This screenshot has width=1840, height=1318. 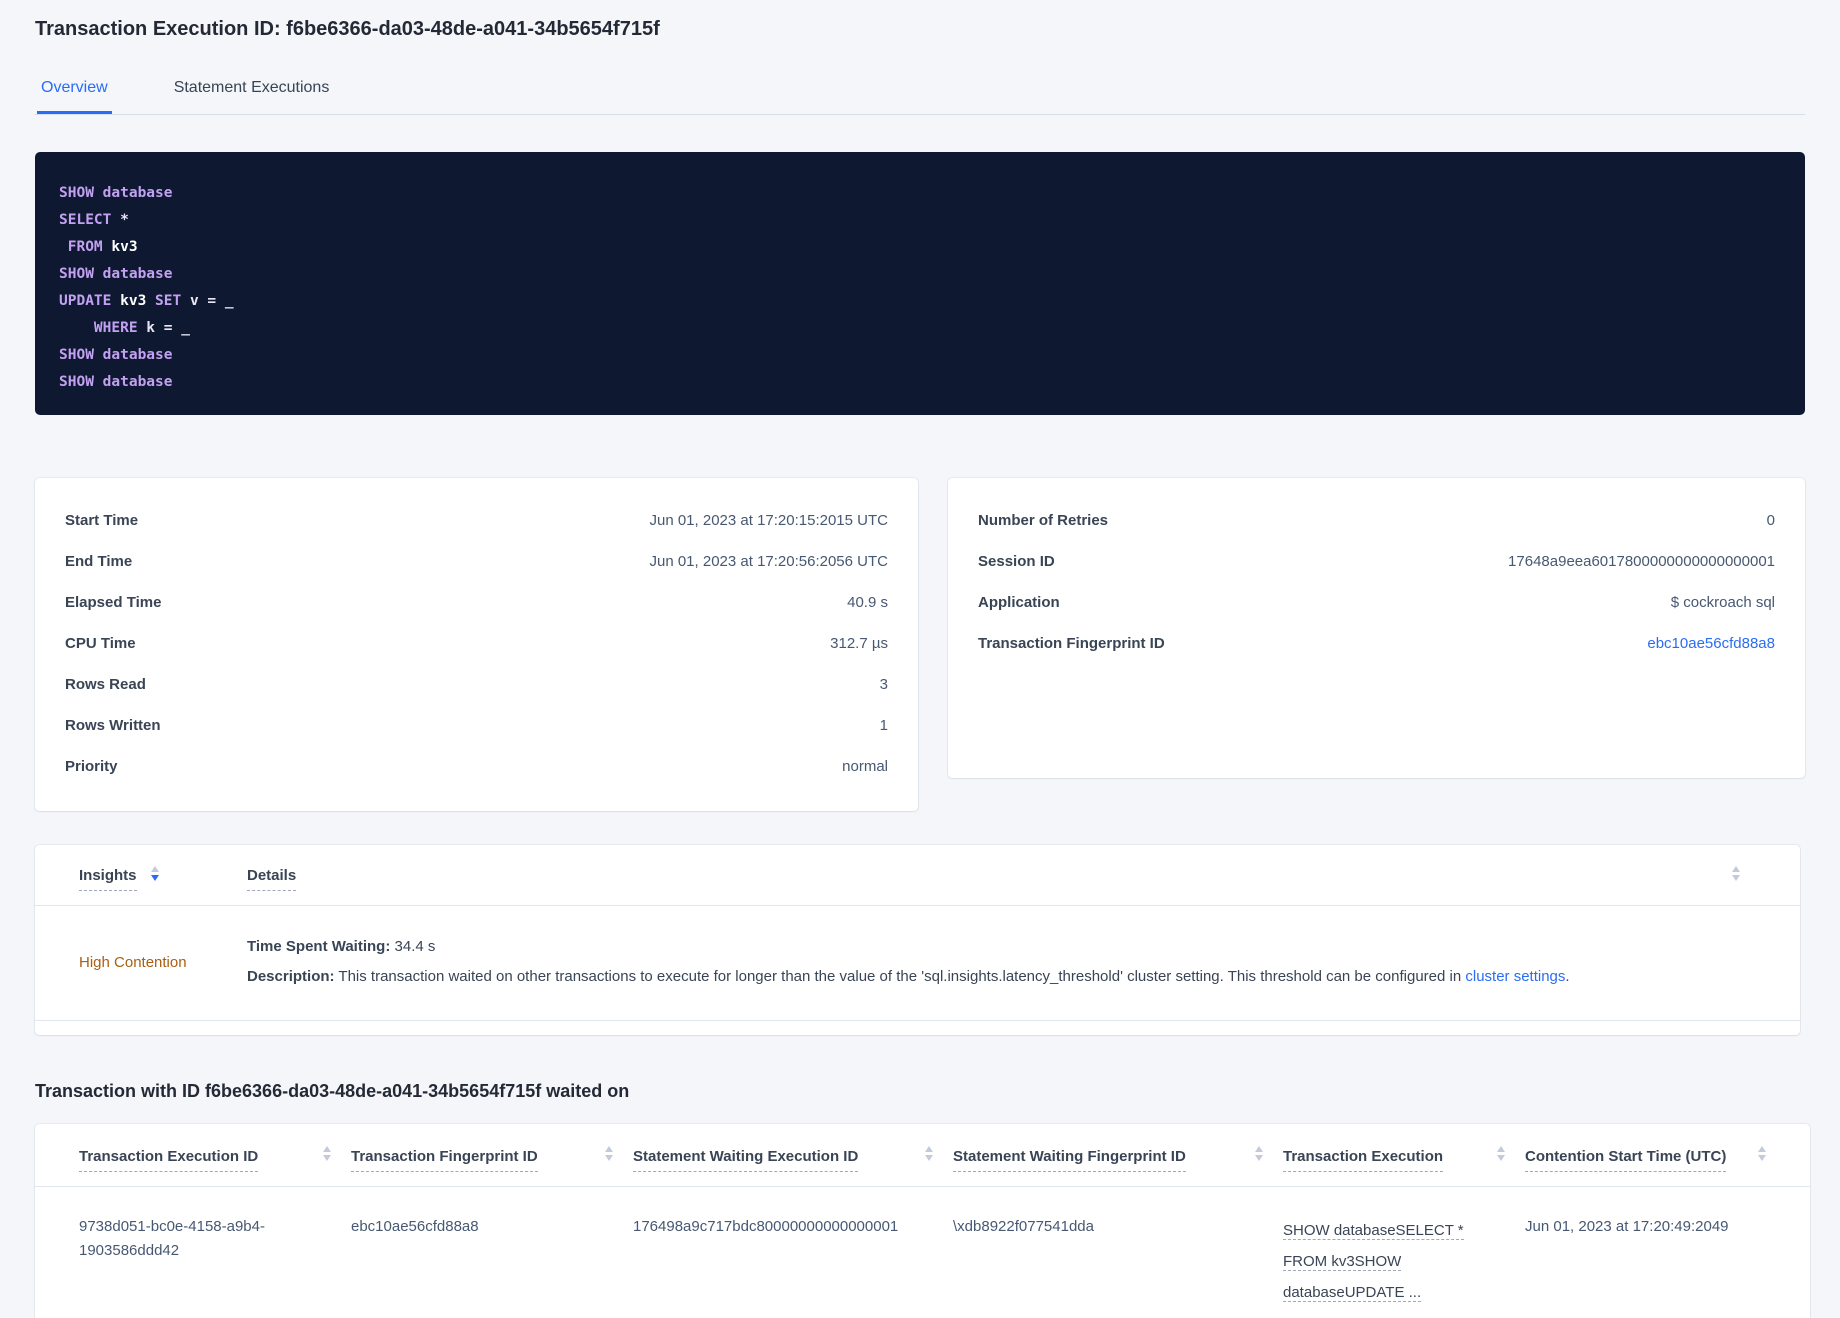 What do you see at coordinates (1071, 643) in the screenshot?
I see `summary-label: Transaction Fingerprint ID` at bounding box center [1071, 643].